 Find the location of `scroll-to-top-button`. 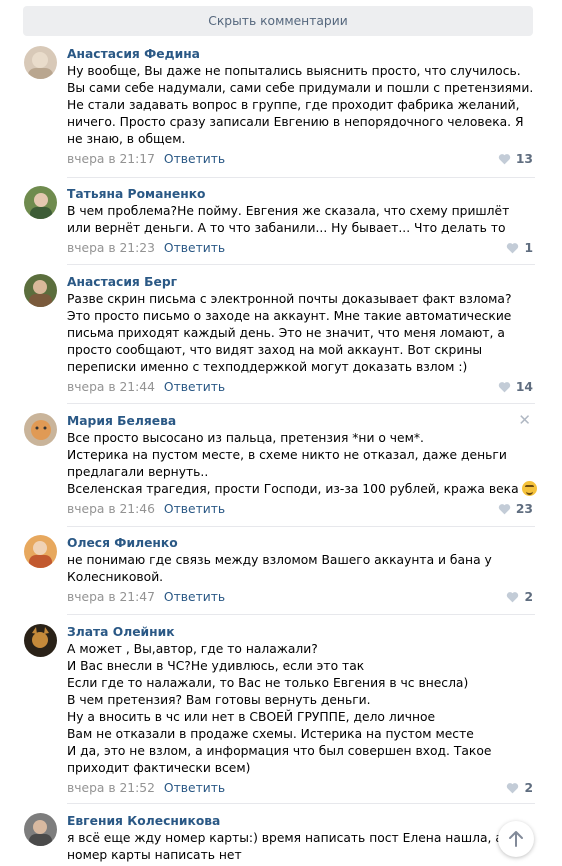

scroll-to-top-button is located at coordinates (516, 839).